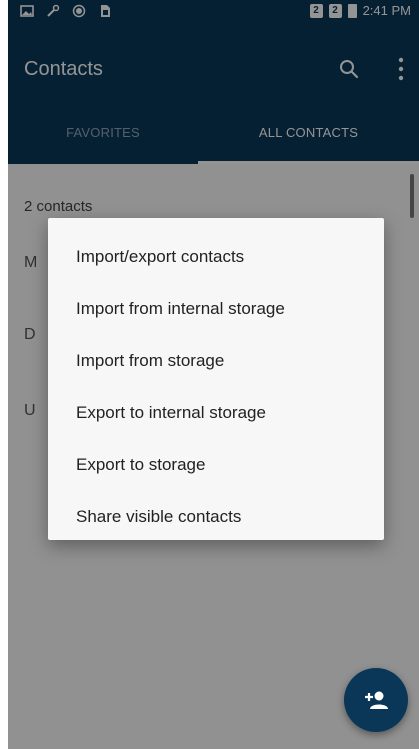 This screenshot has height=749, width=419. I want to click on menu-item-share-visible: Share visible contacts, so click(158, 517).